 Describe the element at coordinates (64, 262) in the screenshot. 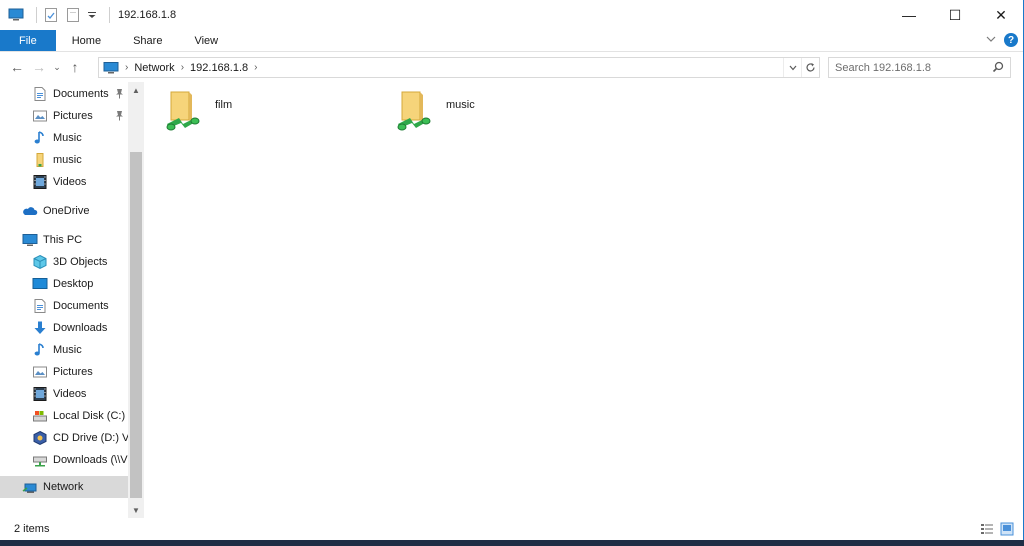

I see `sidebar-item-3d-objects: 3D Objects` at that location.